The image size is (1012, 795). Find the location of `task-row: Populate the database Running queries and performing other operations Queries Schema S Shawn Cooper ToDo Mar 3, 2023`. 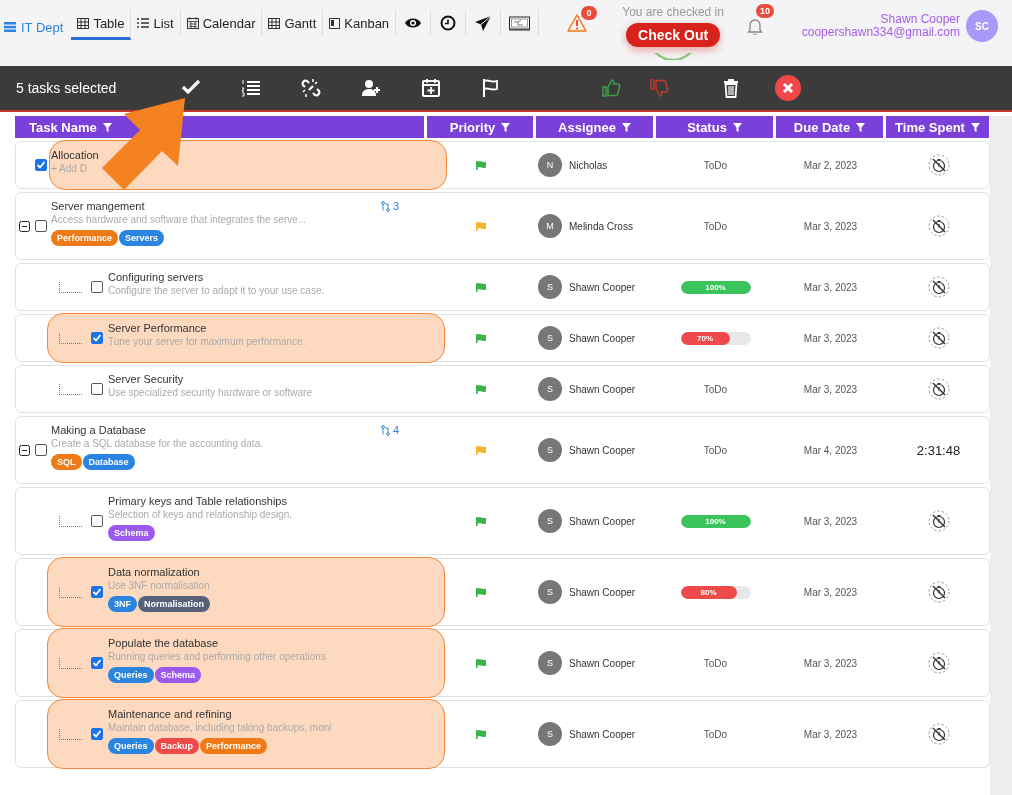

task-row: Populate the database Running queries and performing other operations Queries Schema S Shawn Cooper ToDo Mar 3, 2023 is located at coordinates (502, 663).